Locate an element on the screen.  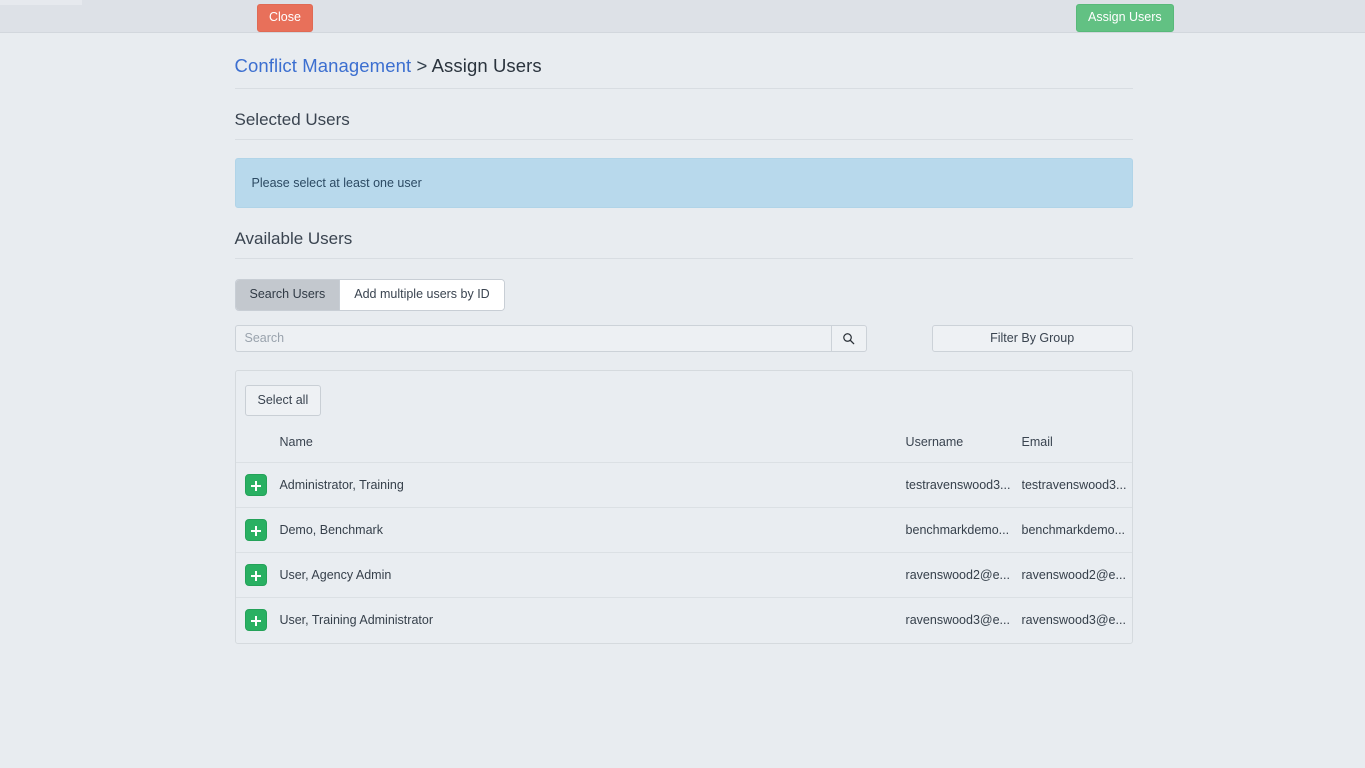
search-icon is located at coordinates (849, 338).